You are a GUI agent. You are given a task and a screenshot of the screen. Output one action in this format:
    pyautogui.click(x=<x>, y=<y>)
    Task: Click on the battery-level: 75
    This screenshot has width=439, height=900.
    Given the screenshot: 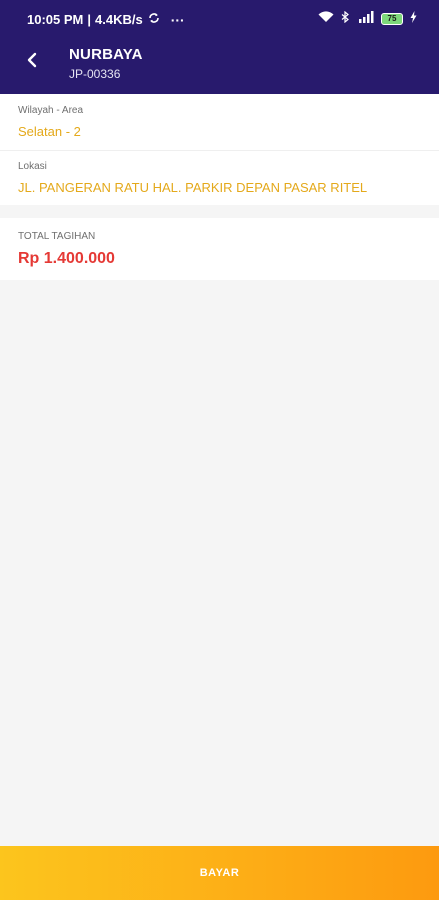 What is the action you would take?
    pyautogui.click(x=392, y=18)
    